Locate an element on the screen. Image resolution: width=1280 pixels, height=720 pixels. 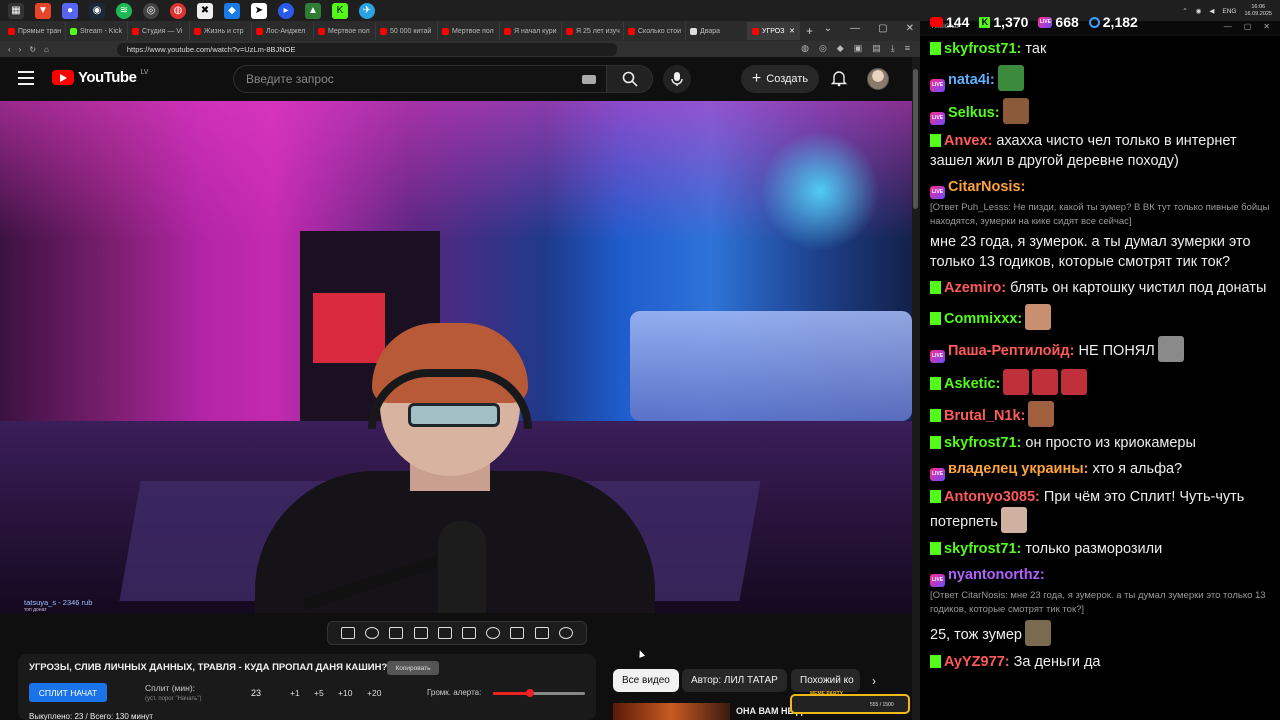
browser-tab: Прямые тран is located at coordinates (35, 31).